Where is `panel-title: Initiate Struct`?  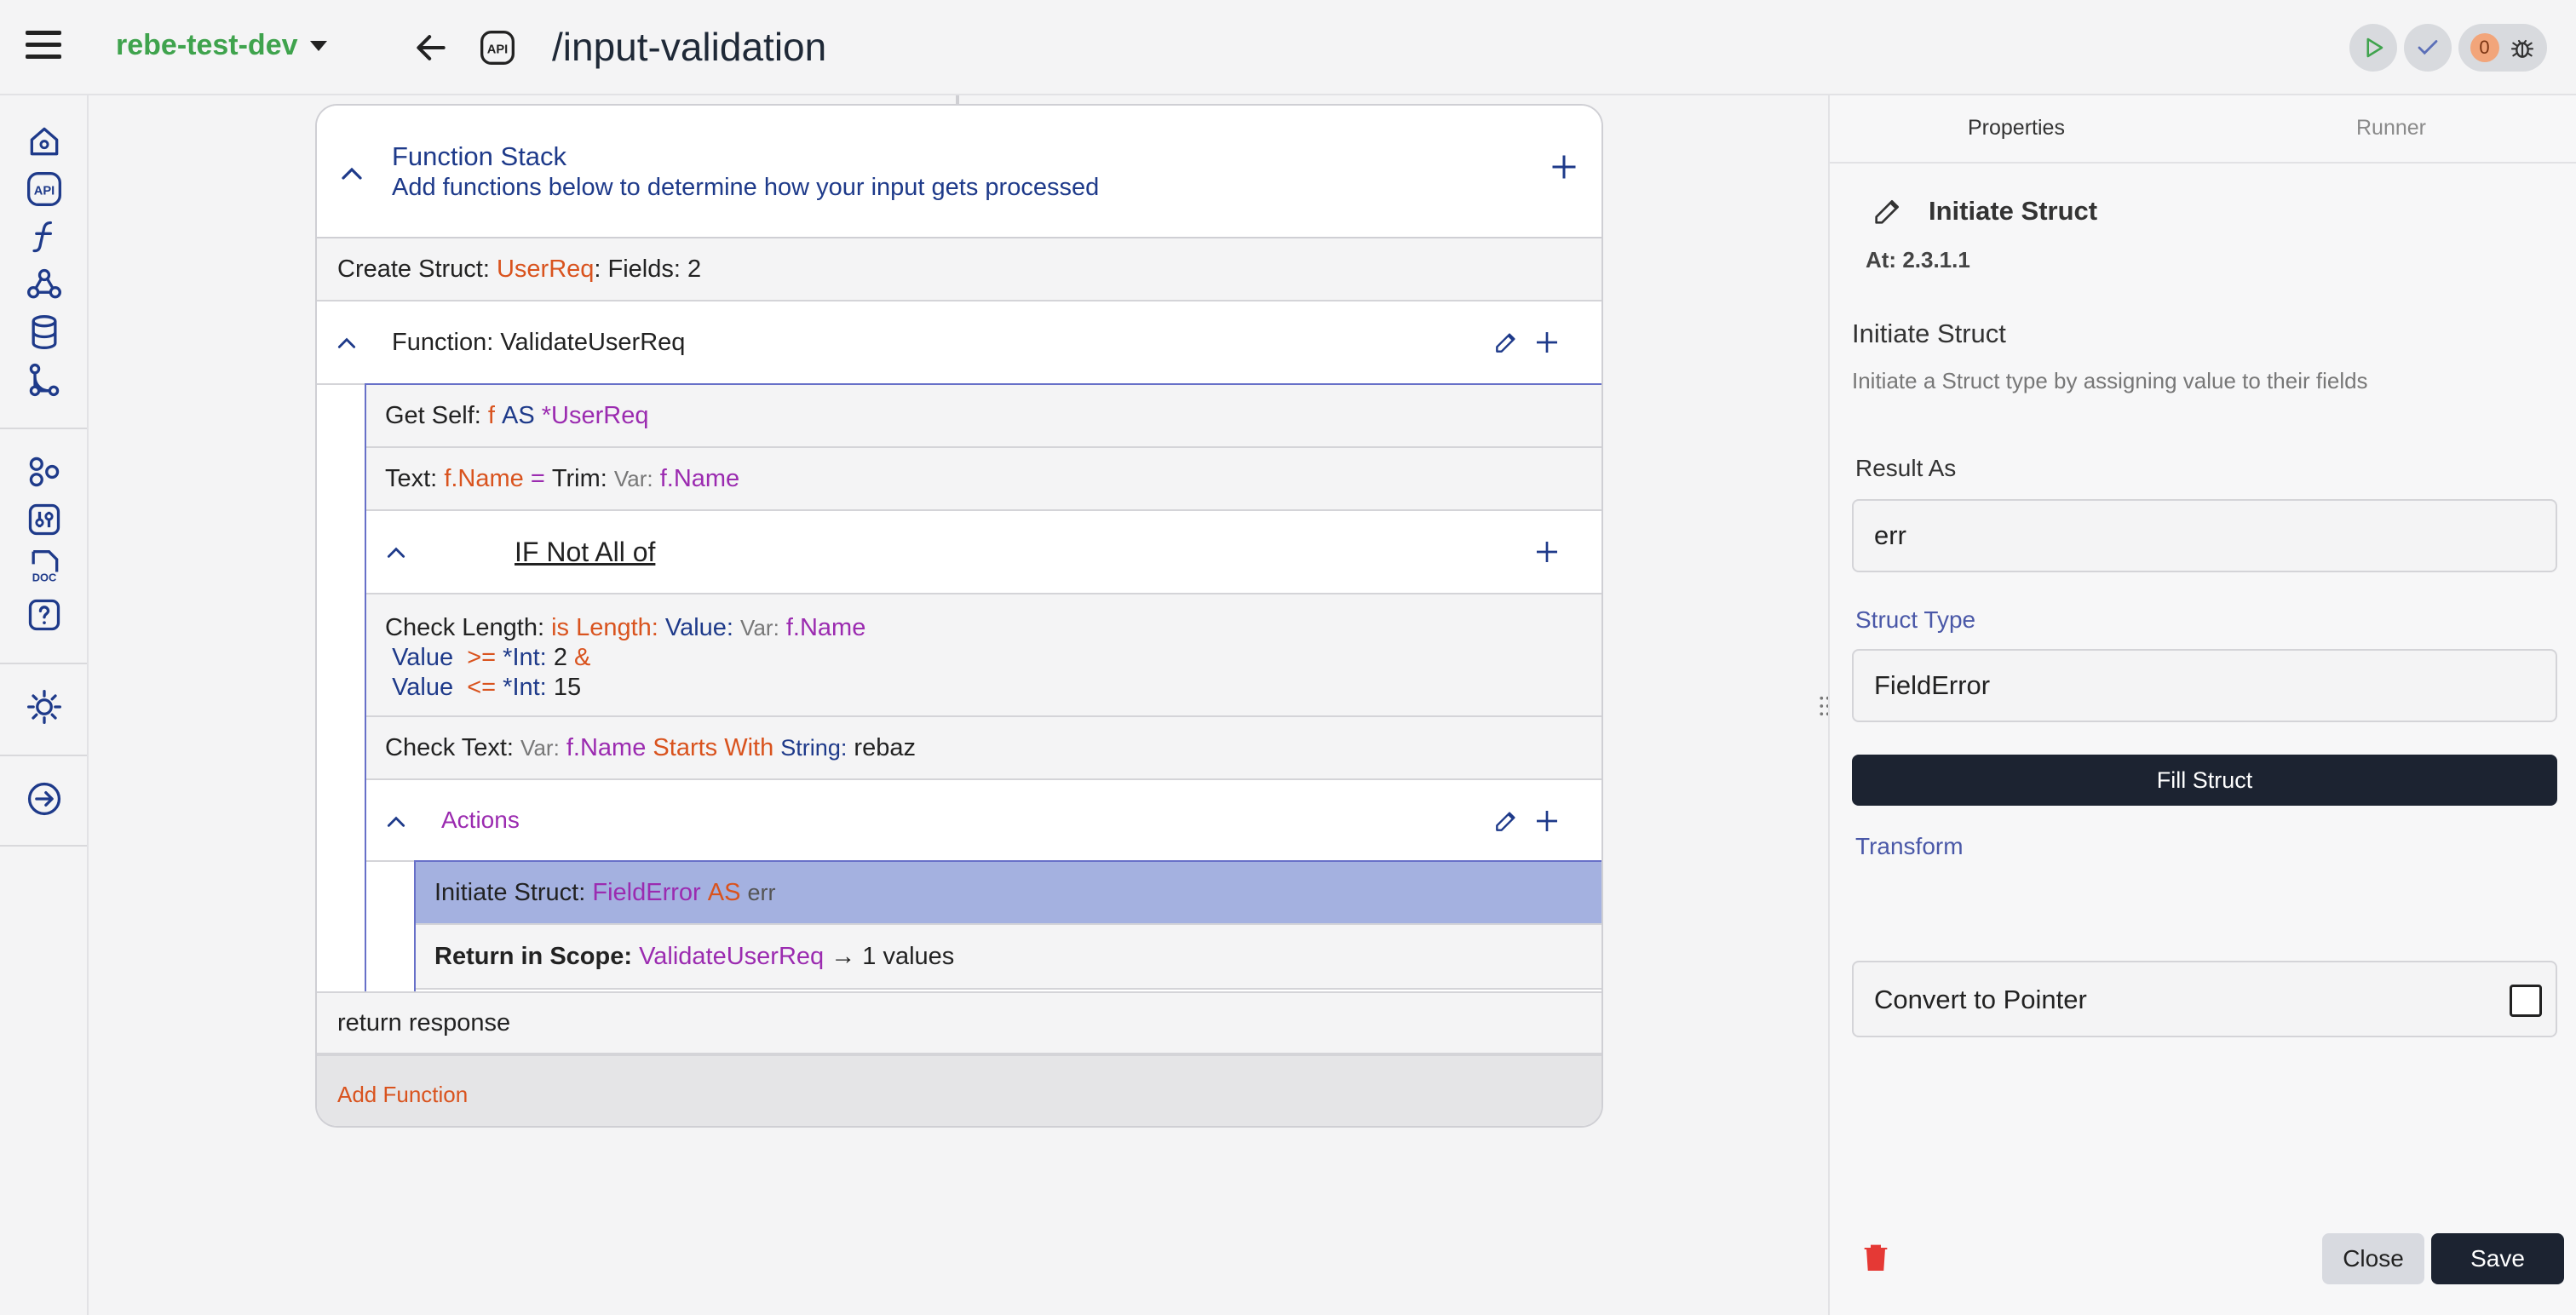
panel-title: Initiate Struct is located at coordinates (2014, 211).